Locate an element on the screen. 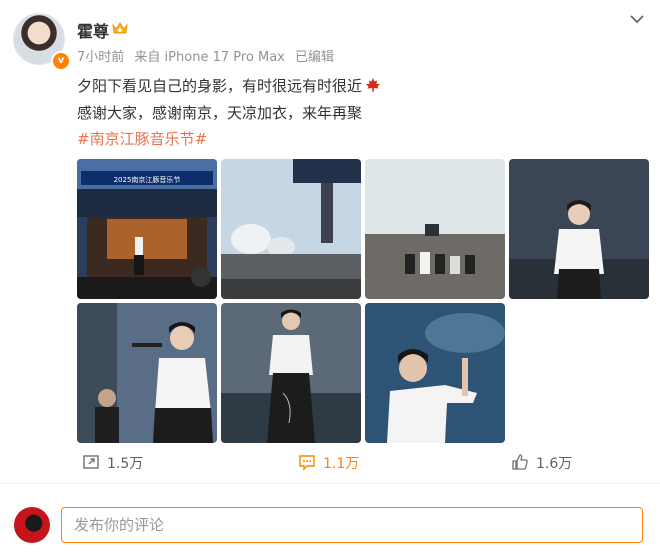 The width and height of the screenshot is (660, 554). repost-count: 1.5万 is located at coordinates (125, 464).